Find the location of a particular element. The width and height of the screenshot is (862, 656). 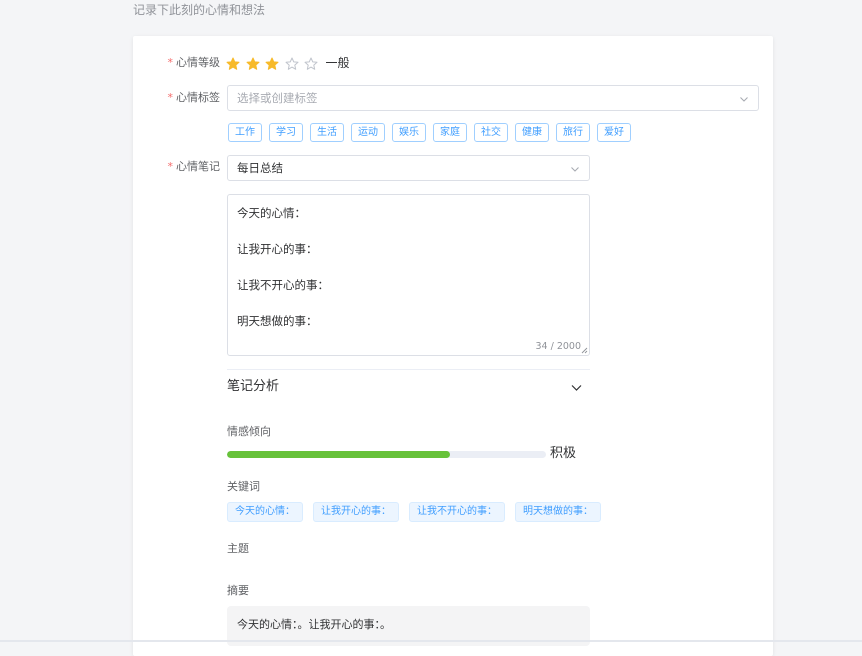

note-textarea: 今天的心情： 让我开心的事： 让我不开心的事： 明天想做的事： 34 / 2000 is located at coordinates (408, 275).